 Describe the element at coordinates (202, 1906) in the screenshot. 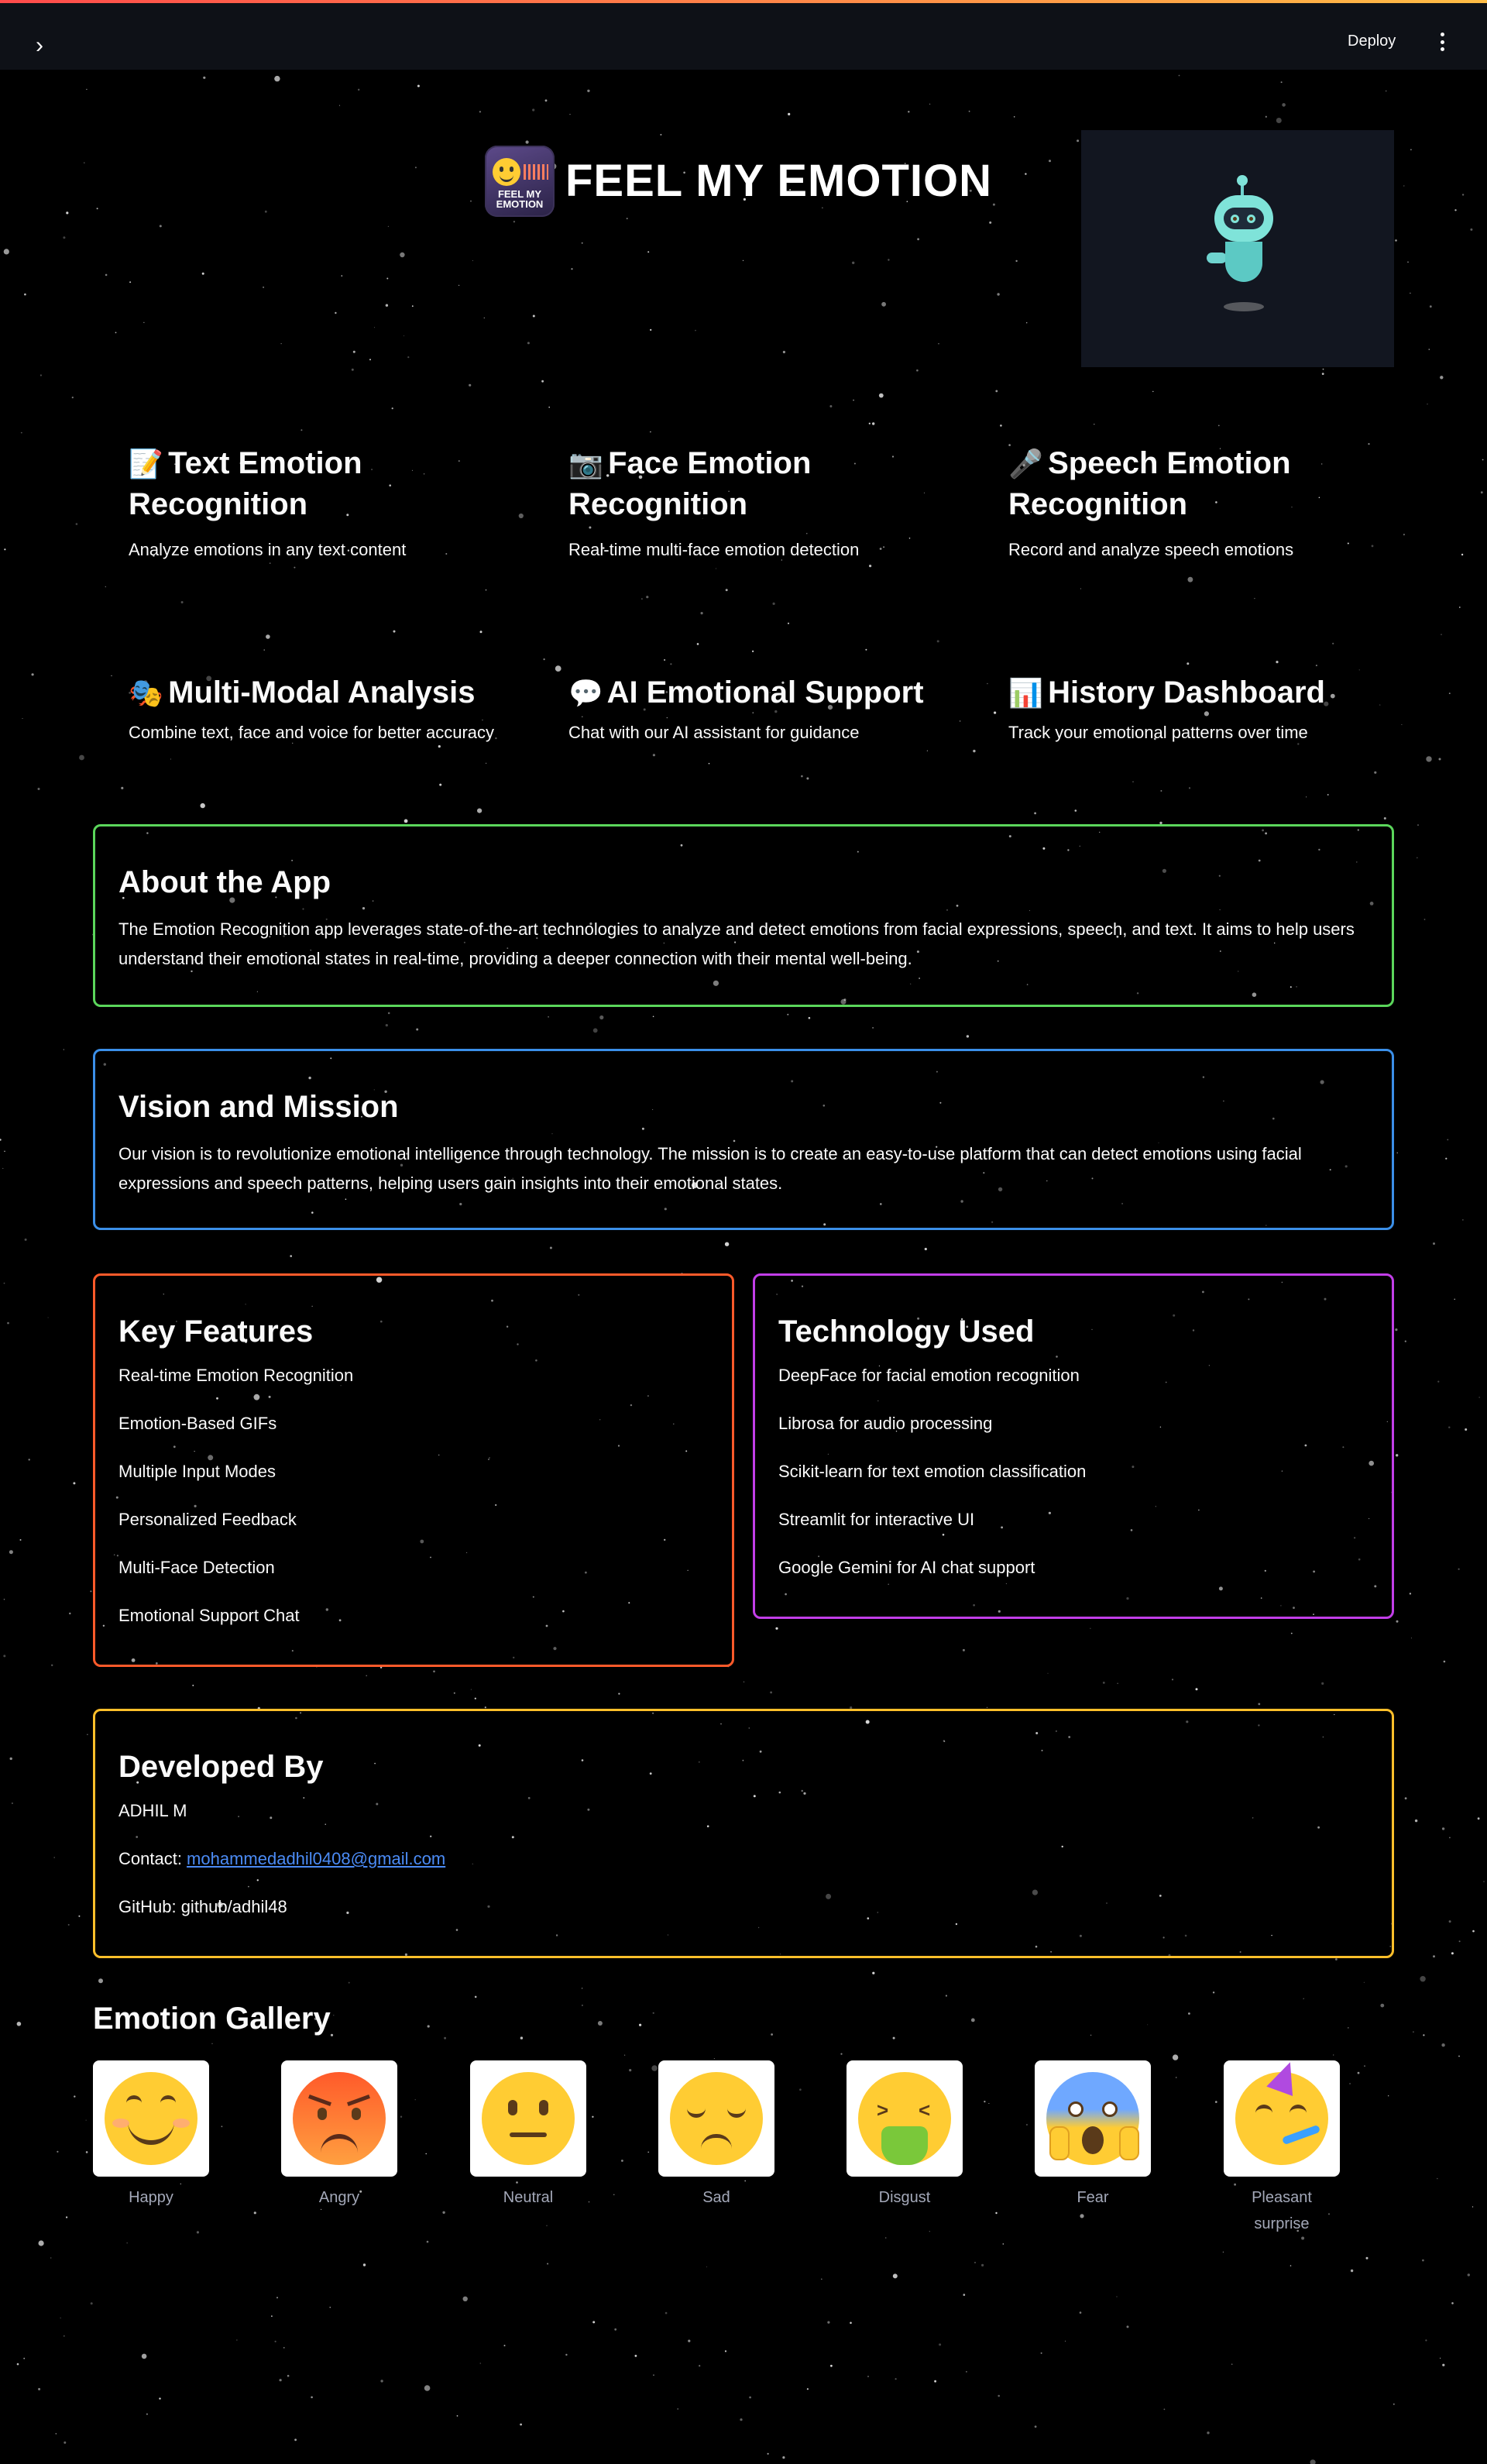

I see `github-line: GitHub: github/adhil48` at that location.